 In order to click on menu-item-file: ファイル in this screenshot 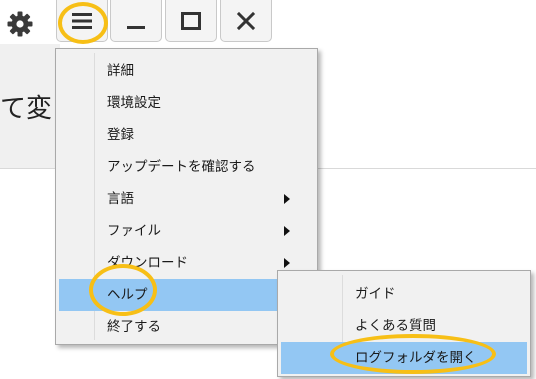, I will do `click(186, 231)`.